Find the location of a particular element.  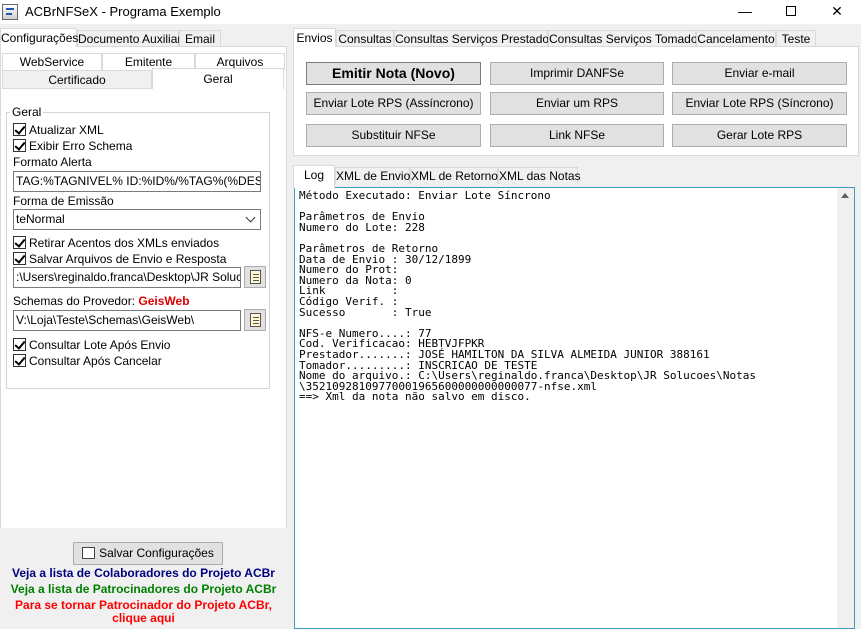

formato-alerta-input: TAG:%TAGNIVEL% ID:%ID%/%TAG%(%DESCRI is located at coordinates (137, 181).